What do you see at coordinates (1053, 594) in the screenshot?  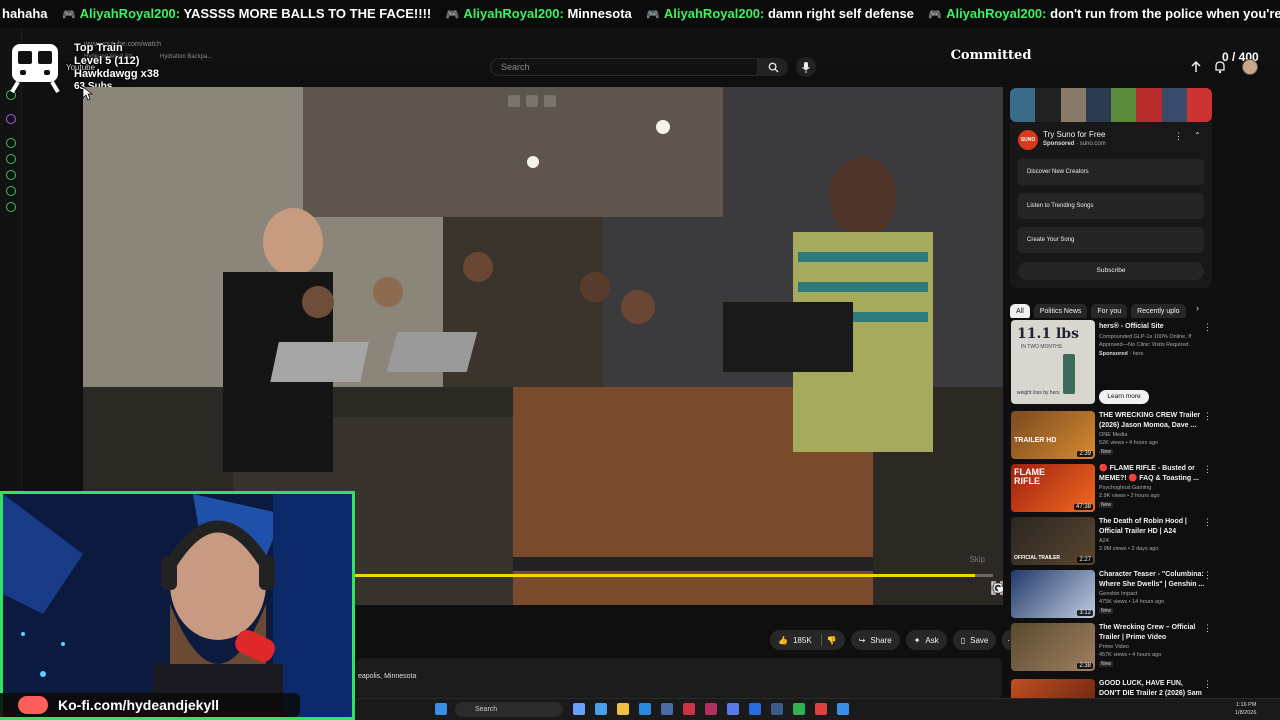 I see `video-thumbnail: 3:12` at bounding box center [1053, 594].